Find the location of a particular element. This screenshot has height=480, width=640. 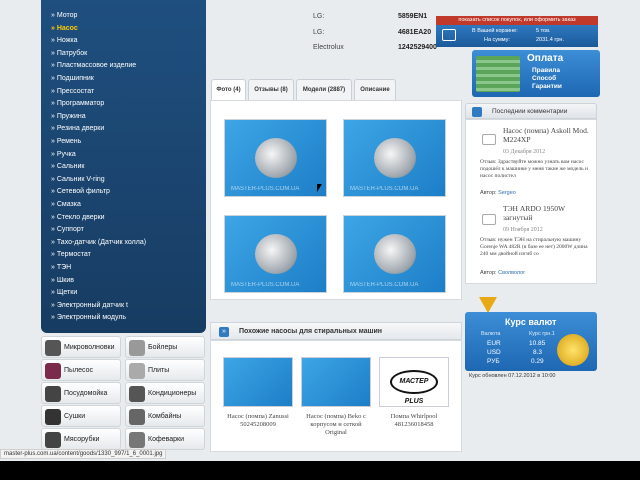

photo-watermark: MASTER-PLUS.COM.UA is located at coordinates (265, 285).